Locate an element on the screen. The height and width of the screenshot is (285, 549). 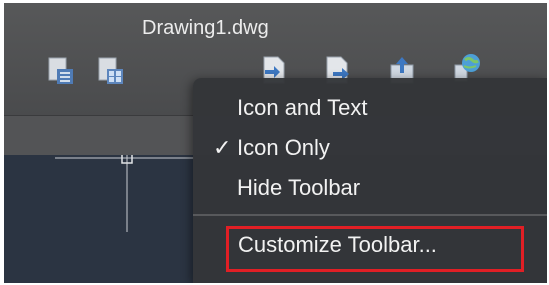
menu-item-hide-toolbar: Hide Toolbar is located at coordinates (370, 188).